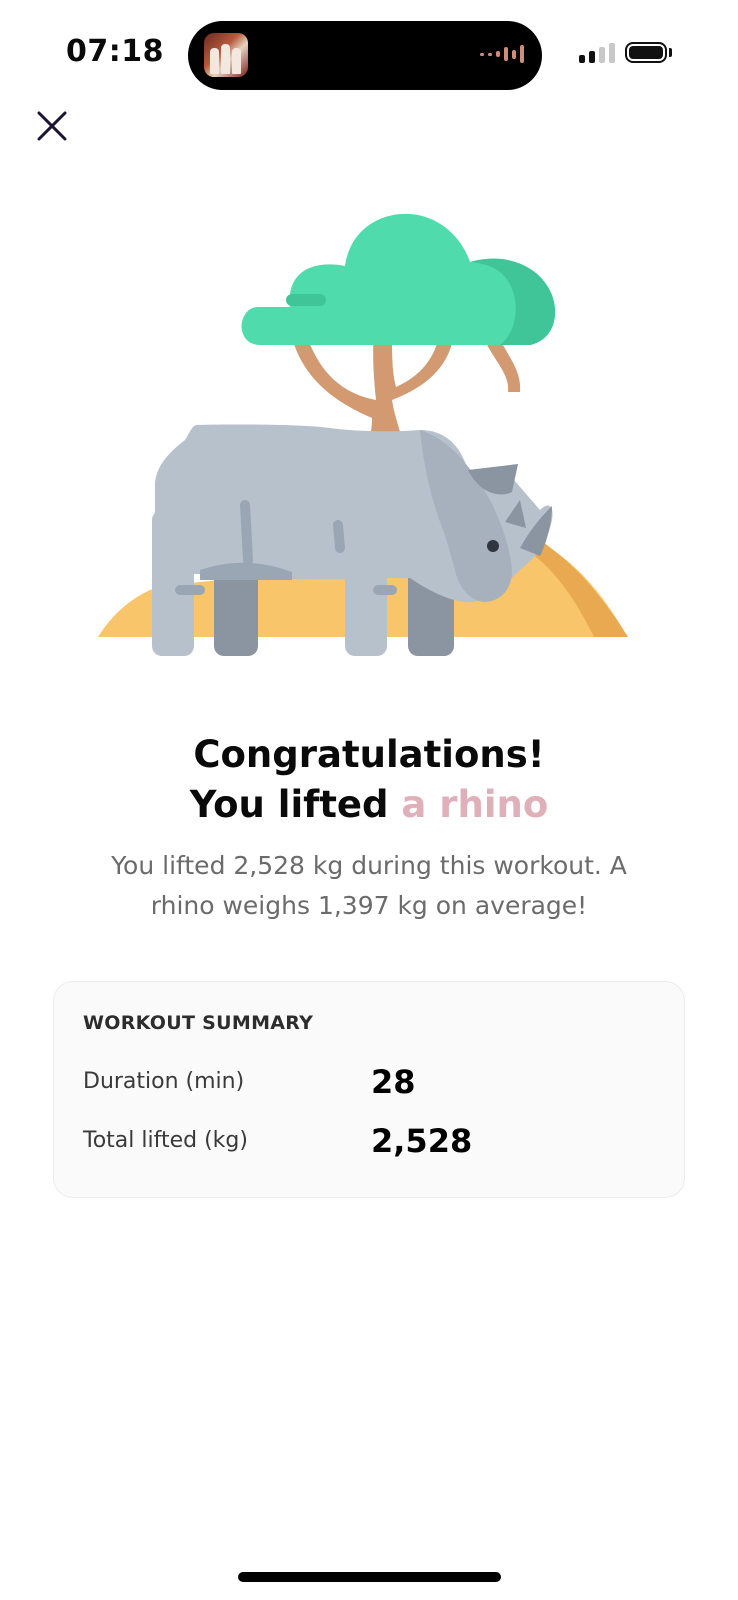 The width and height of the screenshot is (738, 1600). I want to click on summary-heading: WORKOUT SUMMARY, so click(198, 1023).